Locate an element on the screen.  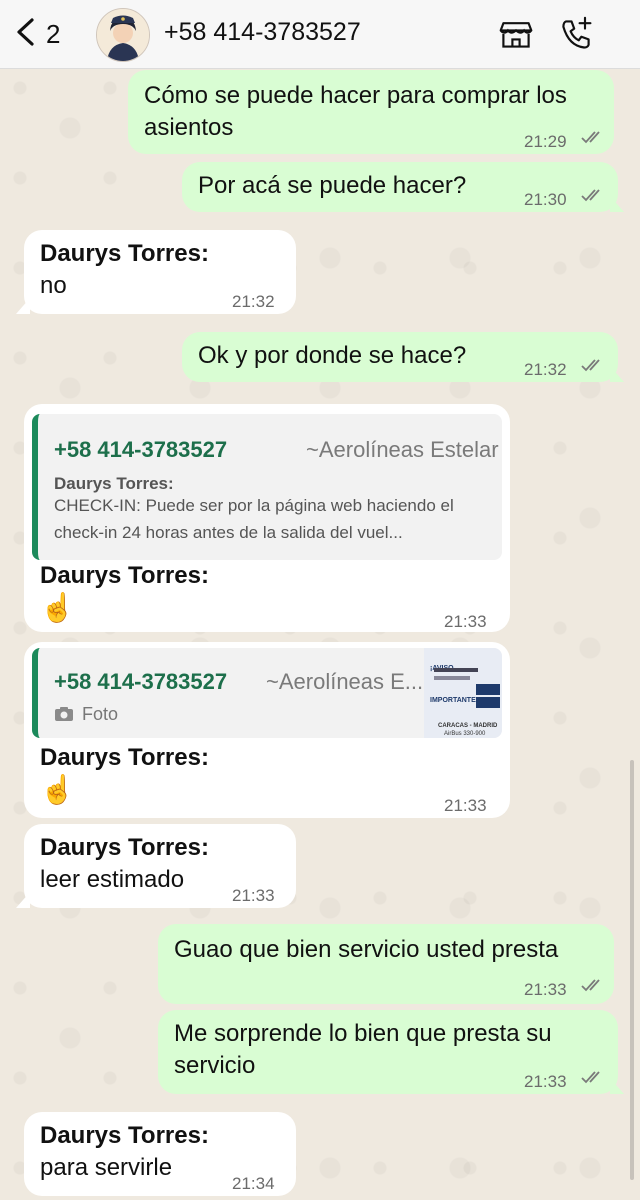
message-time: 21:34 is located at coordinates (253, 1183).